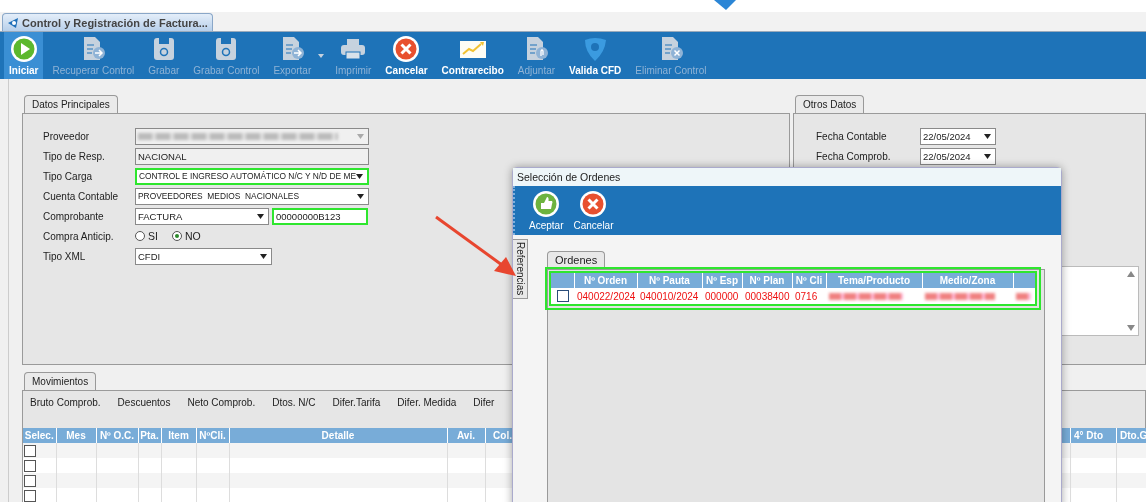  I want to click on column-header: Nº Cli, so click(809, 280).